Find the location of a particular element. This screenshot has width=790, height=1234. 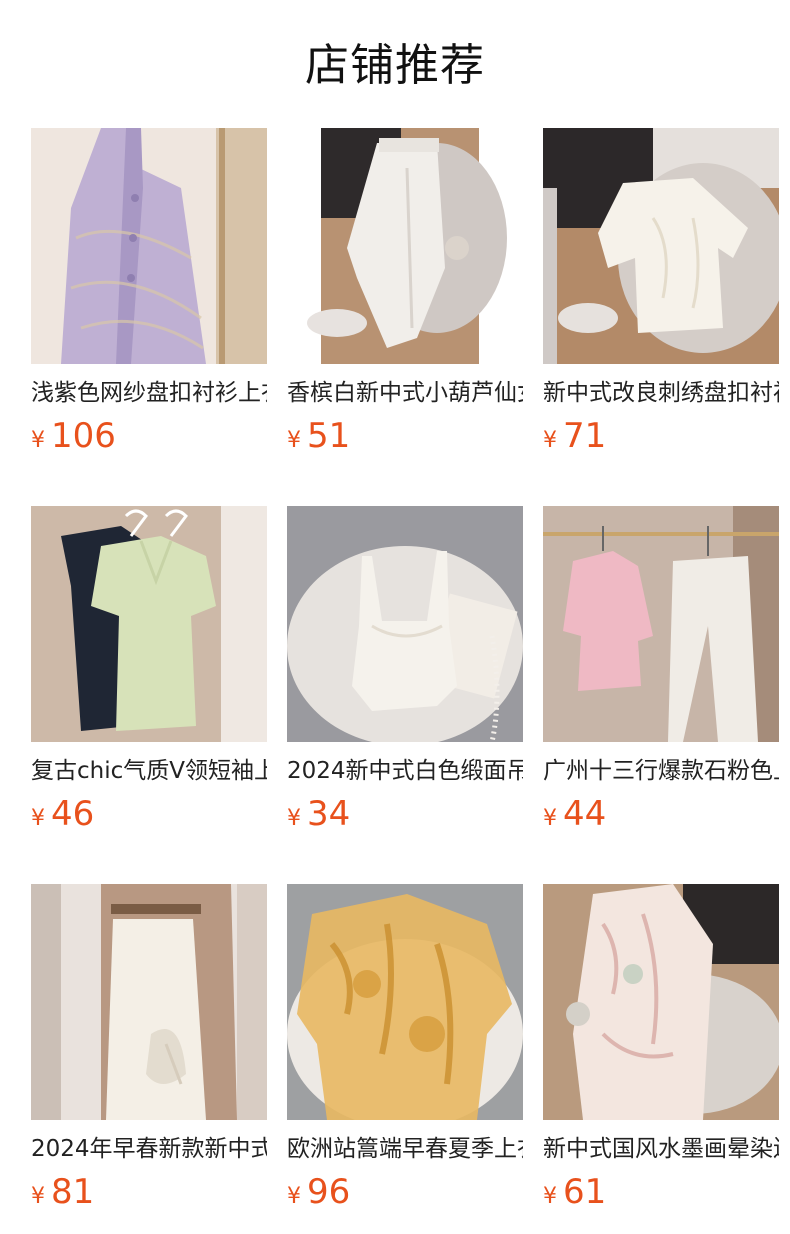

price-value: 46 is located at coordinates (73, 814).